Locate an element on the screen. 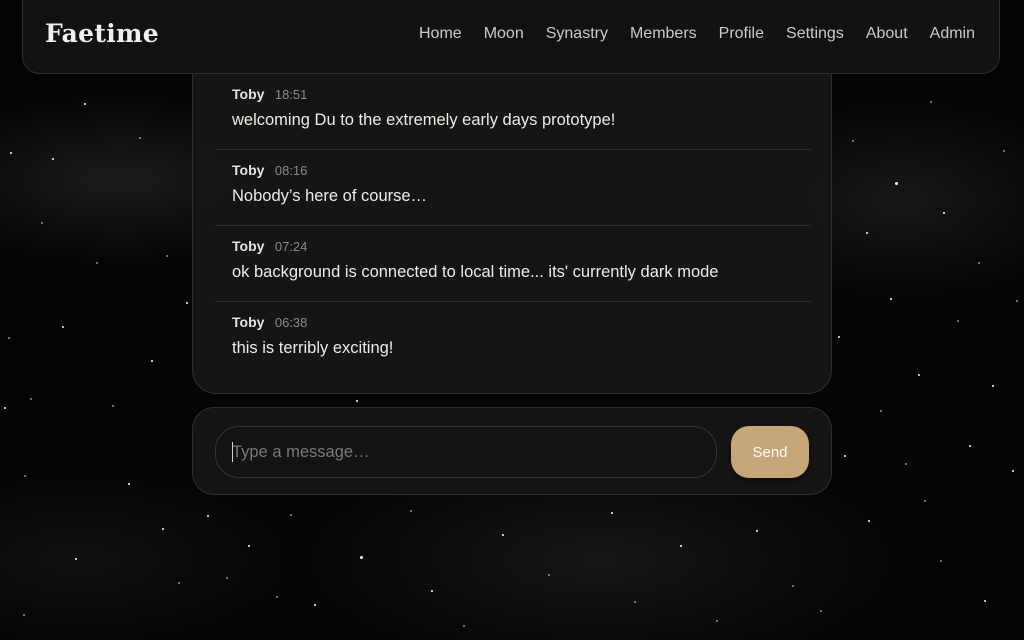 Image resolution: width=1024 pixels, height=640 pixels. message-item: Toby 06:38 this is terribly exciting! is located at coordinates (513, 340).